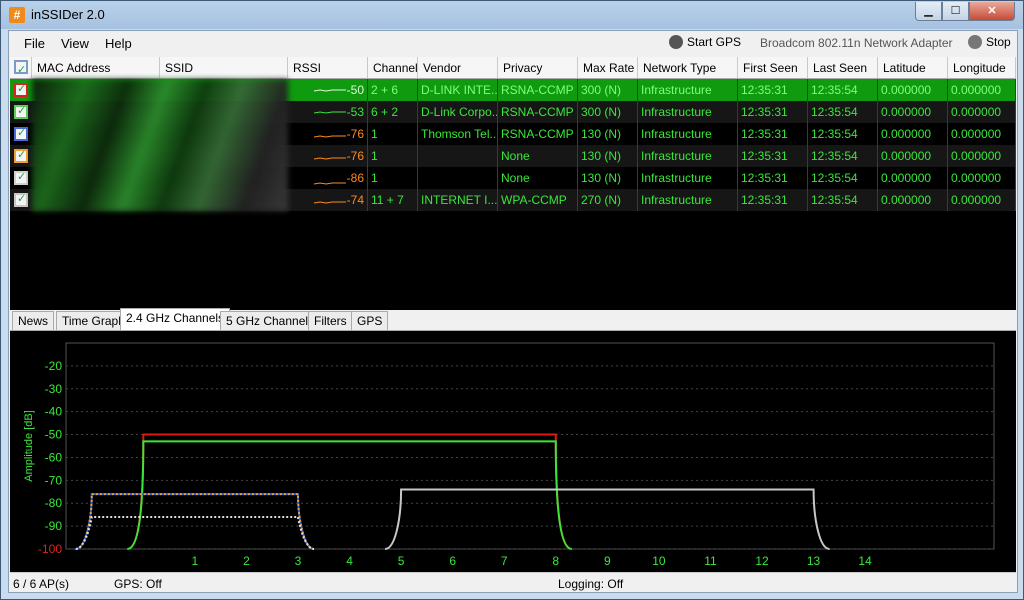  Describe the element at coordinates (998, 42) in the screenshot. I see `stop-button: Stop` at that location.